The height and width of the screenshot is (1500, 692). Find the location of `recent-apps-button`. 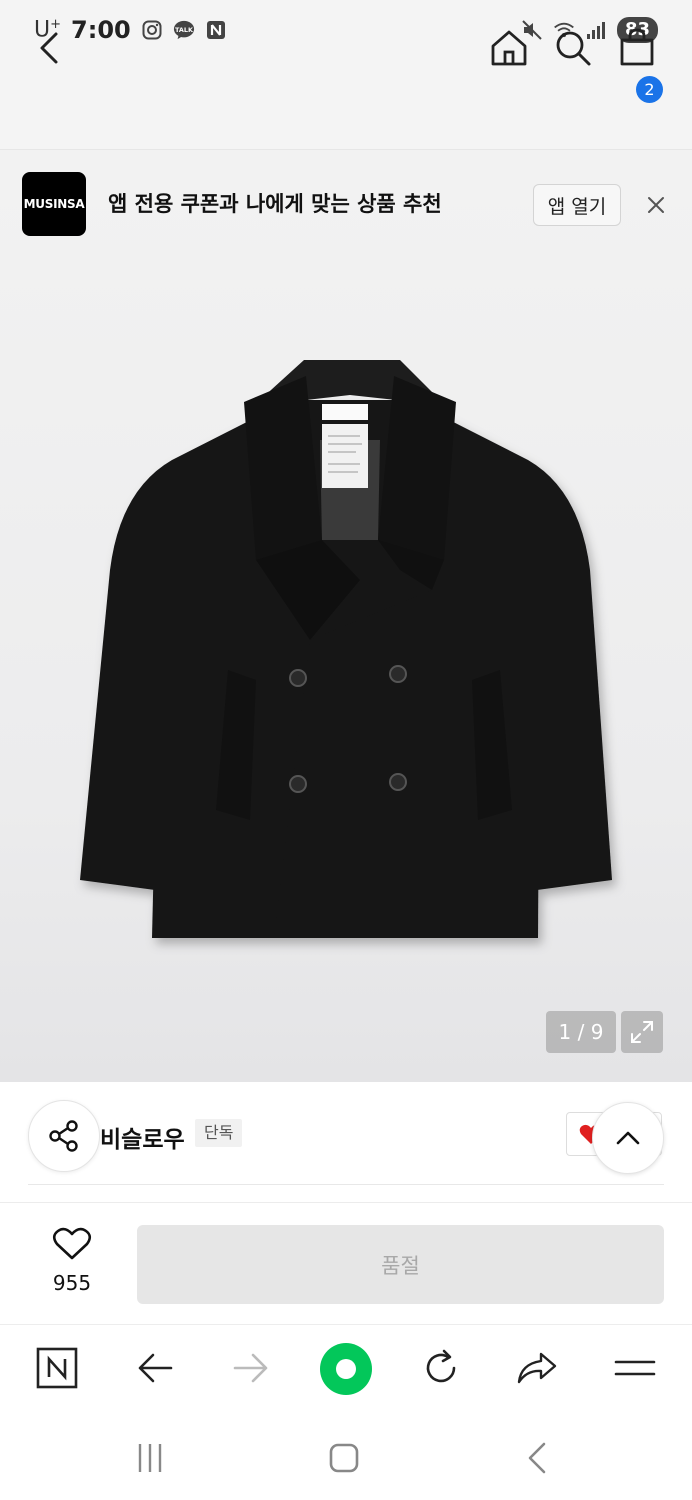

recent-apps-button is located at coordinates (150, 1458).